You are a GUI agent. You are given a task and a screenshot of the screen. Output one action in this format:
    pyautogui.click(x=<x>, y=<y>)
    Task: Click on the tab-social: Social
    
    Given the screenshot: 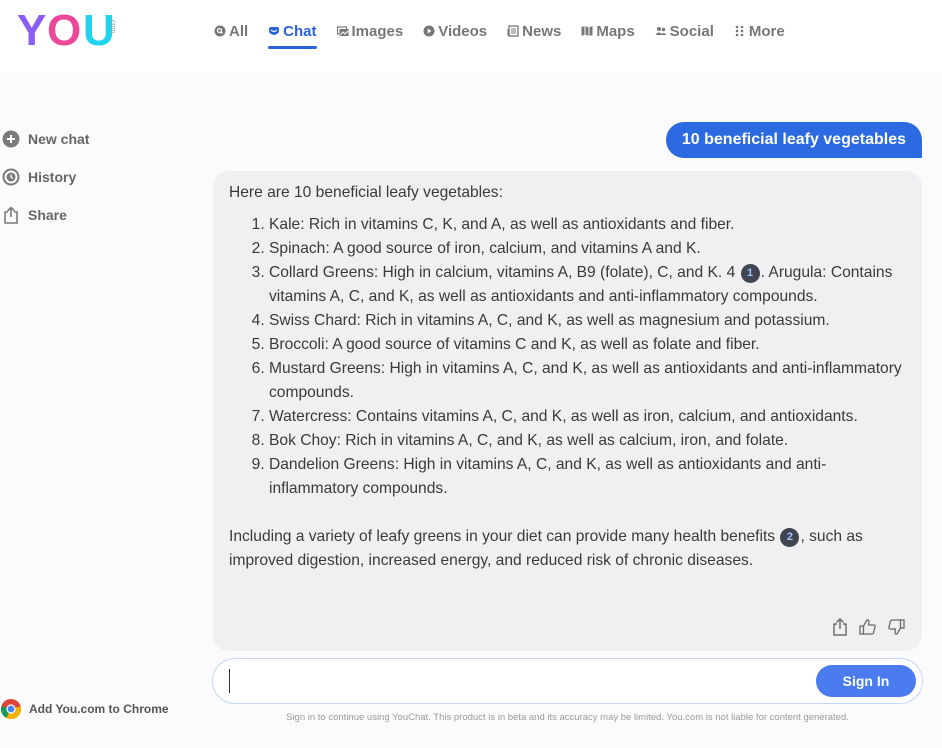 What is the action you would take?
    pyautogui.click(x=684, y=31)
    